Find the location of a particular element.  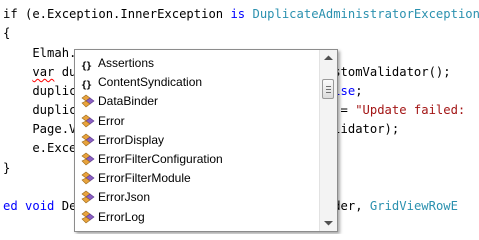

code-token: Elmah. is located at coordinates (40, 53).